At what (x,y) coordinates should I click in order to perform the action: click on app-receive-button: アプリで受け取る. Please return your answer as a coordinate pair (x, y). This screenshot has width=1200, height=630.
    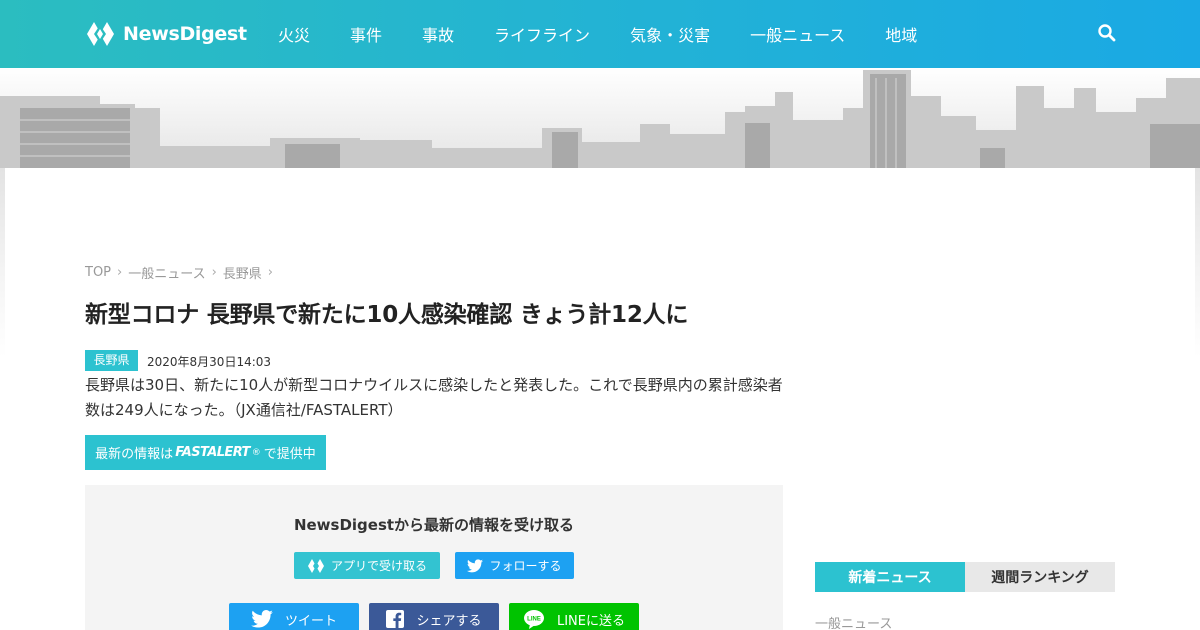
    Looking at the image, I should click on (367, 565).